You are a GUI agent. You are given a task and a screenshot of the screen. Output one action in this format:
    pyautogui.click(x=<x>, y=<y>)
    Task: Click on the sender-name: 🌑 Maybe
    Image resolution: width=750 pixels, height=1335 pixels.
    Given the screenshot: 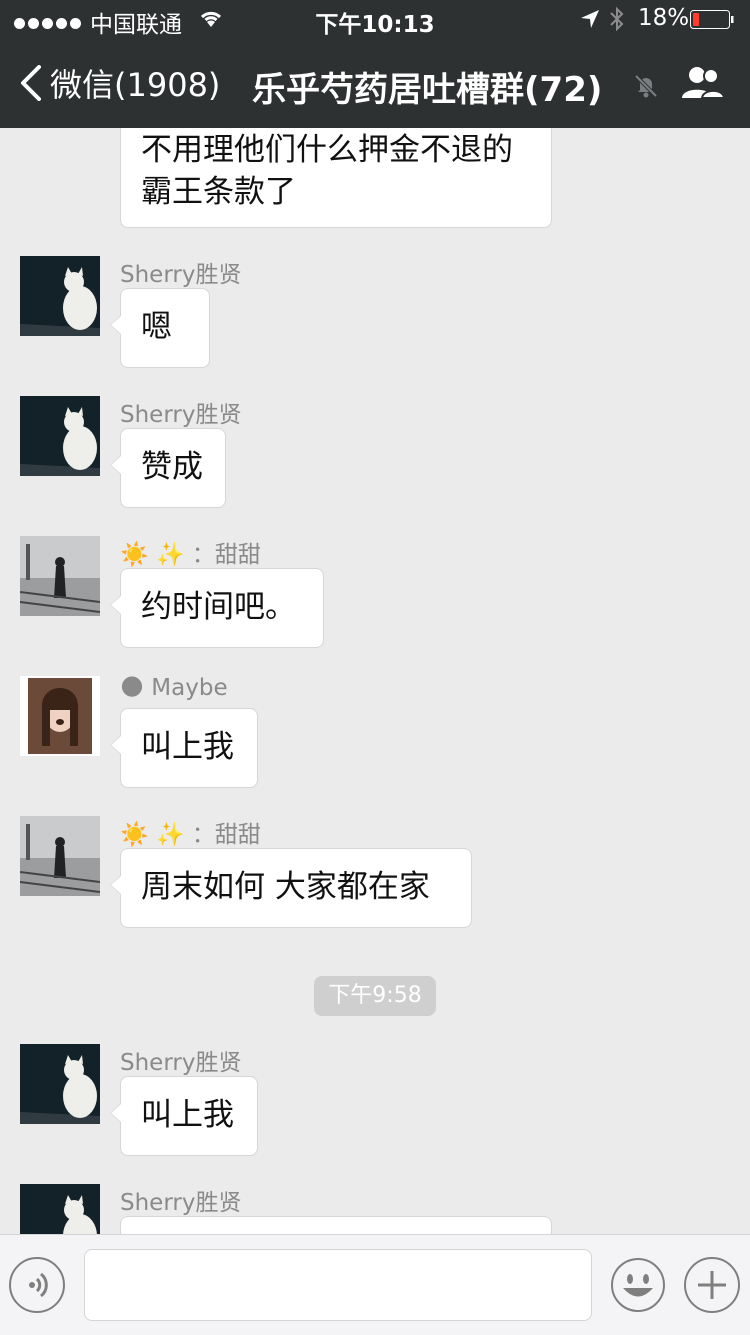 What is the action you would take?
    pyautogui.click(x=174, y=688)
    